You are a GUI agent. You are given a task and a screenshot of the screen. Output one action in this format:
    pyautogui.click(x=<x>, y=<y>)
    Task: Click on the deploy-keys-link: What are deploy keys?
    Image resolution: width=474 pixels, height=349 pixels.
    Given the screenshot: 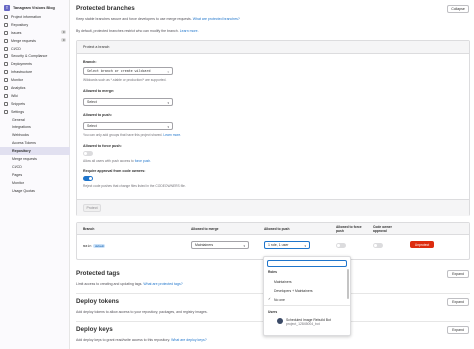 What is the action you would take?
    pyautogui.click(x=189, y=340)
    